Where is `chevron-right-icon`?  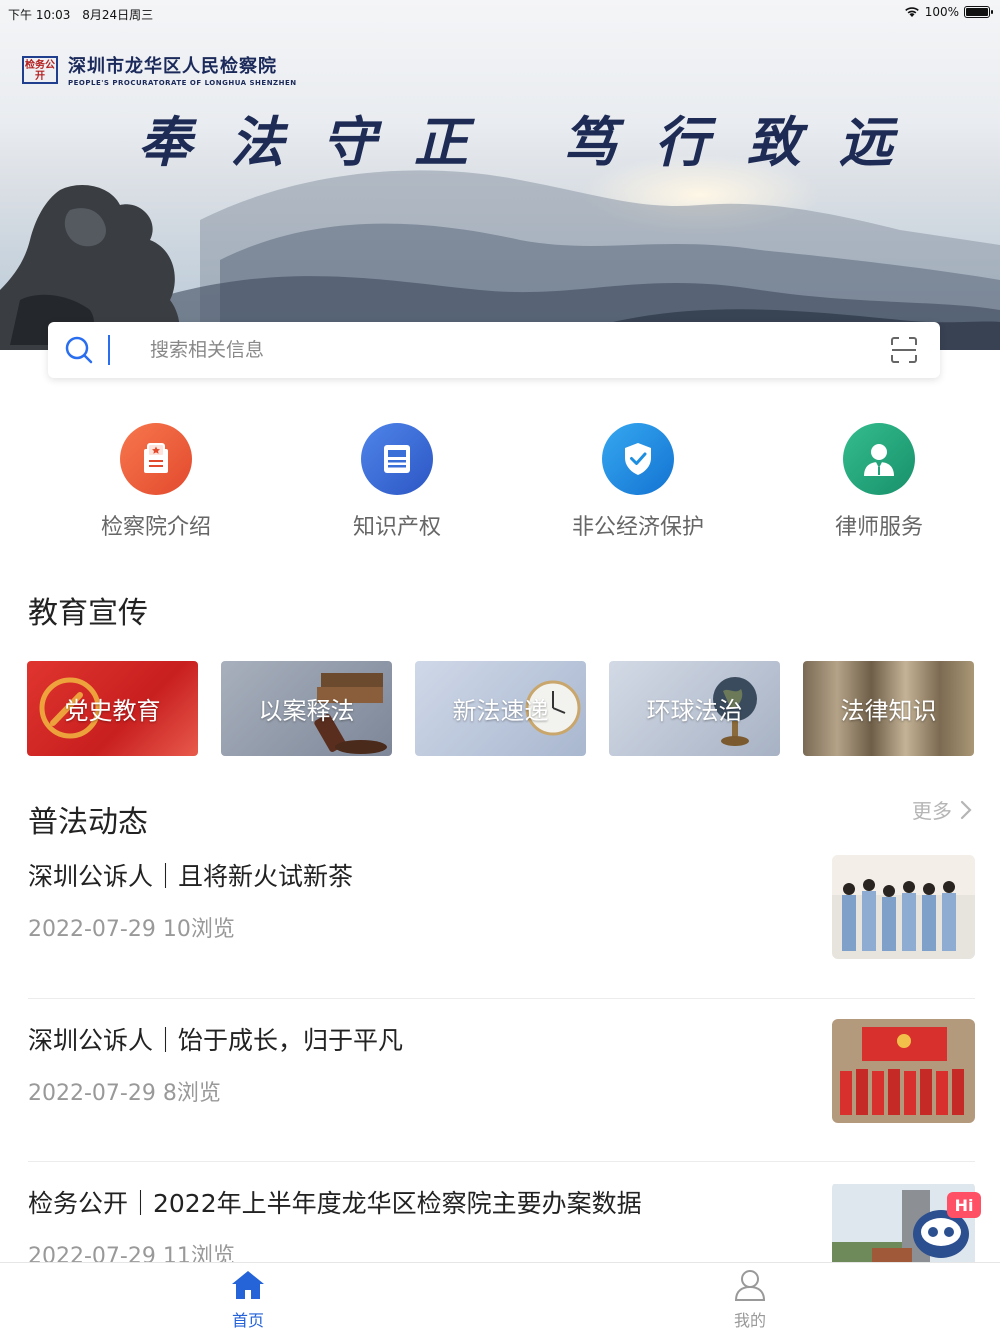 chevron-right-icon is located at coordinates (966, 809).